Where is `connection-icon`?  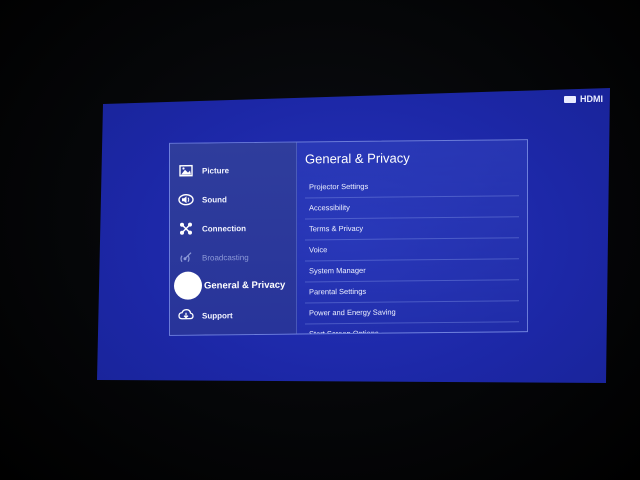
connection-icon is located at coordinates (186, 229).